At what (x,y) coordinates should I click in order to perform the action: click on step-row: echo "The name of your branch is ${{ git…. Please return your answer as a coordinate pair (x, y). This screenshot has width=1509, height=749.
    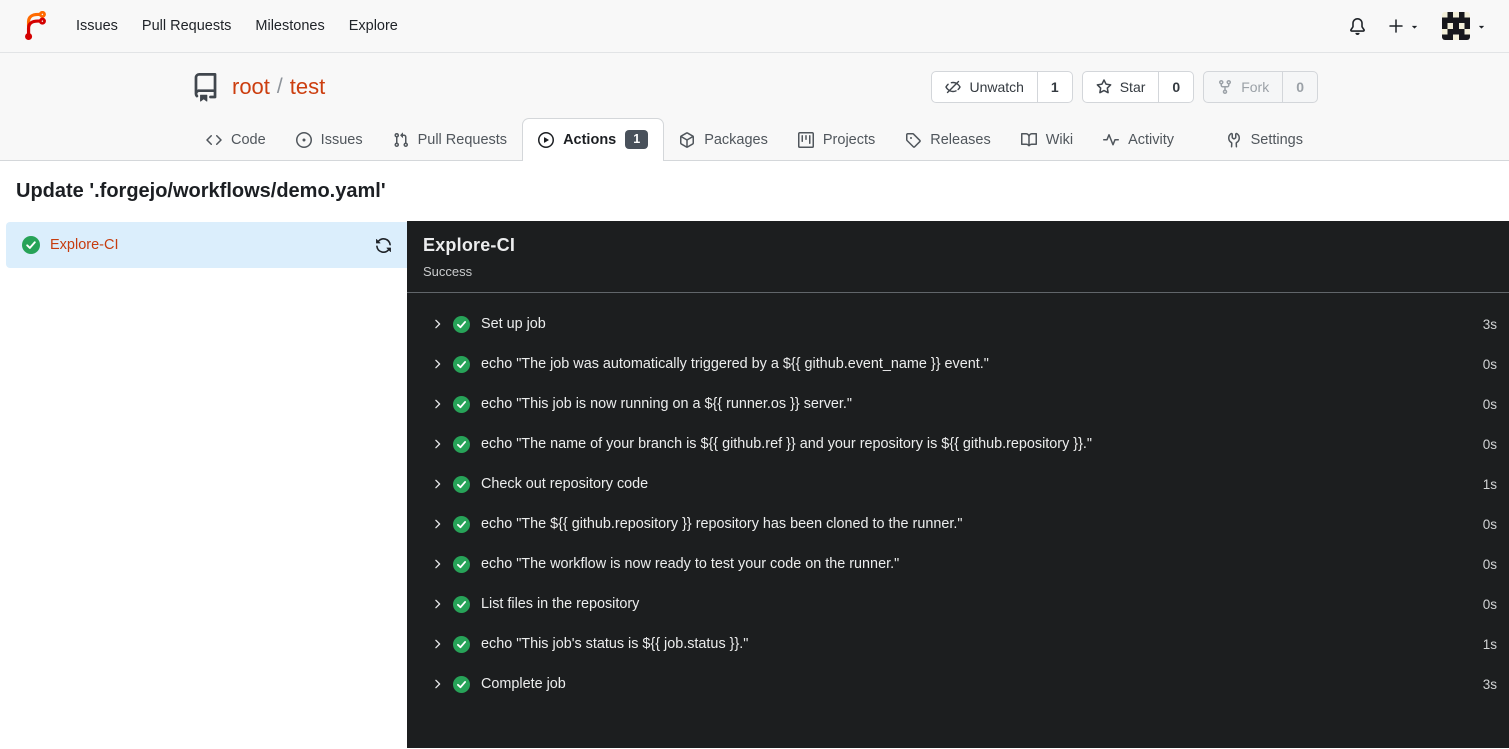
    Looking at the image, I should click on (963, 444).